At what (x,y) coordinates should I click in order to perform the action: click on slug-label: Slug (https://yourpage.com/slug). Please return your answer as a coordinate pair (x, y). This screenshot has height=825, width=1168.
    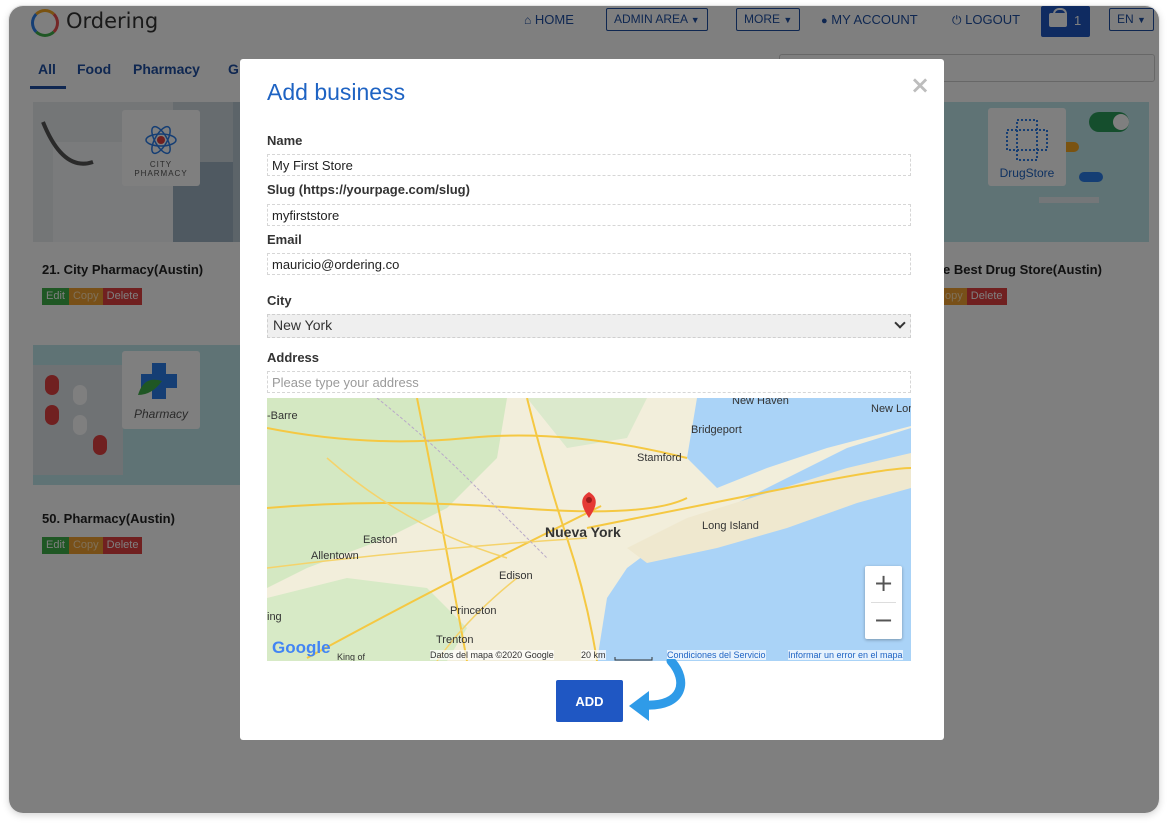
    Looking at the image, I should click on (368, 189).